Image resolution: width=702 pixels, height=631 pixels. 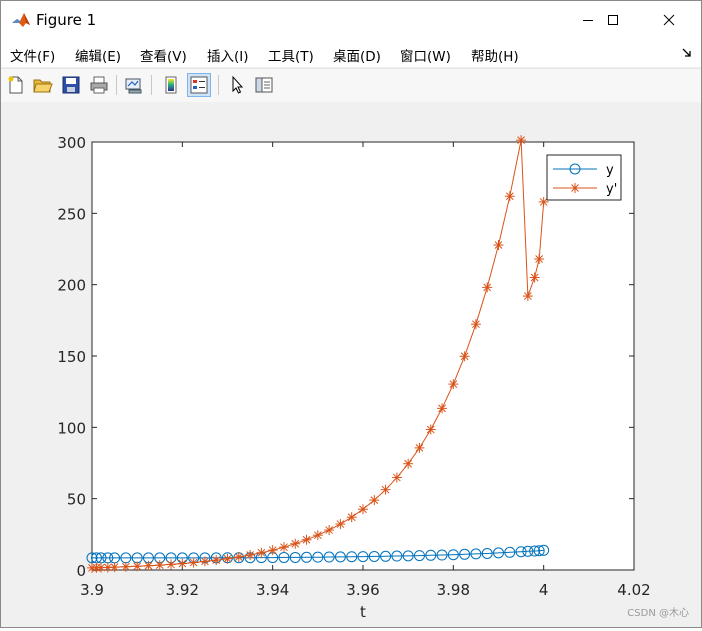 I want to click on menu-window: 窗口(W), so click(x=425, y=55).